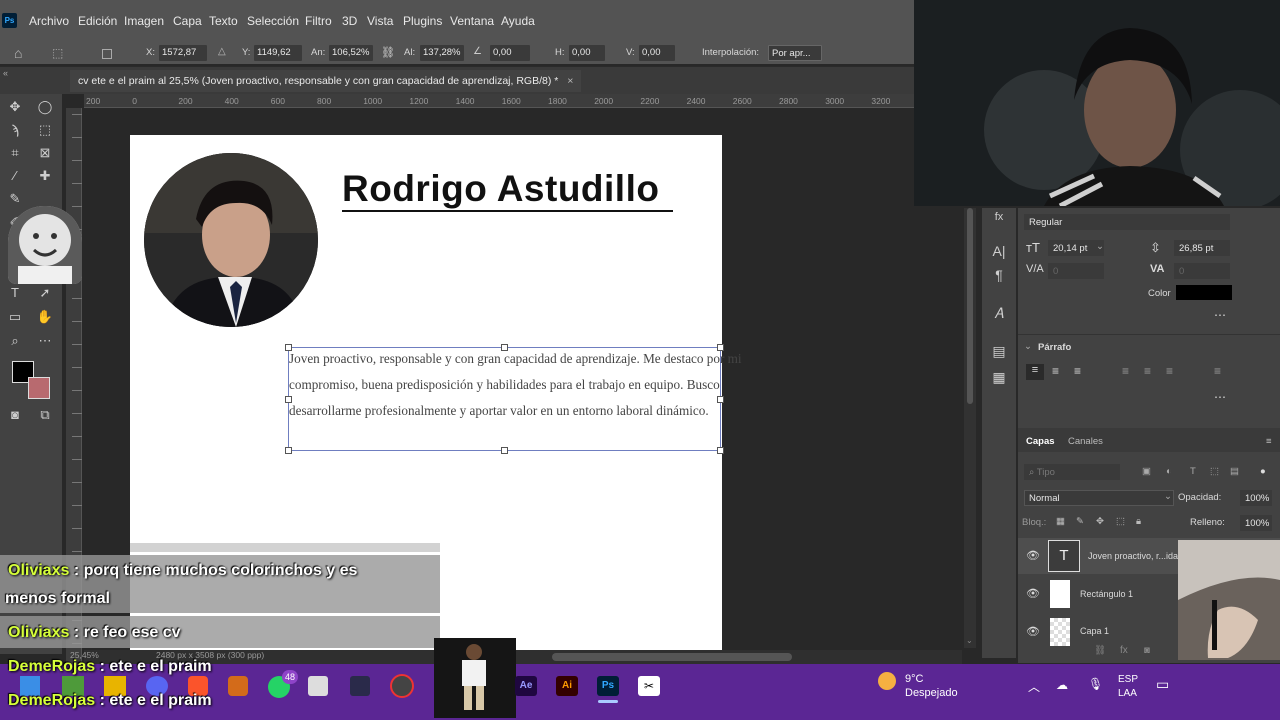  What do you see at coordinates (526, 686) in the screenshot?
I see `after-effects-icon: Ae` at bounding box center [526, 686].